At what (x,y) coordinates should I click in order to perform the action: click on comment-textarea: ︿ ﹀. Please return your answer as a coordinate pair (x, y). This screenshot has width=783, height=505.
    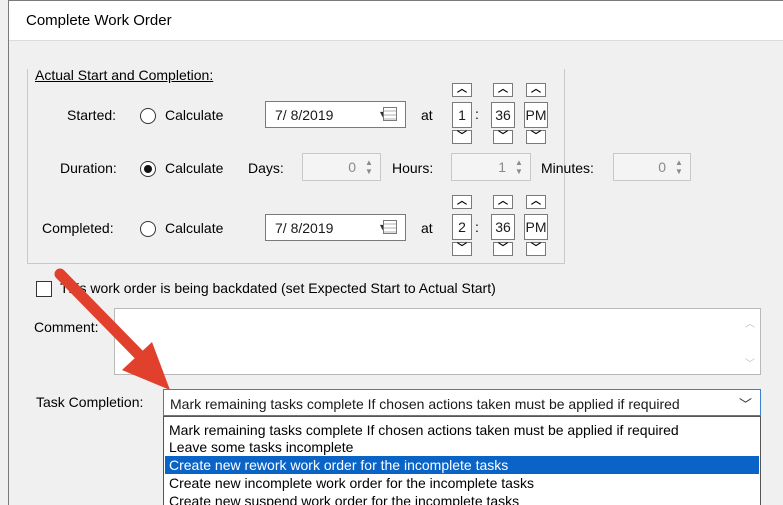
    Looking at the image, I should click on (437, 341).